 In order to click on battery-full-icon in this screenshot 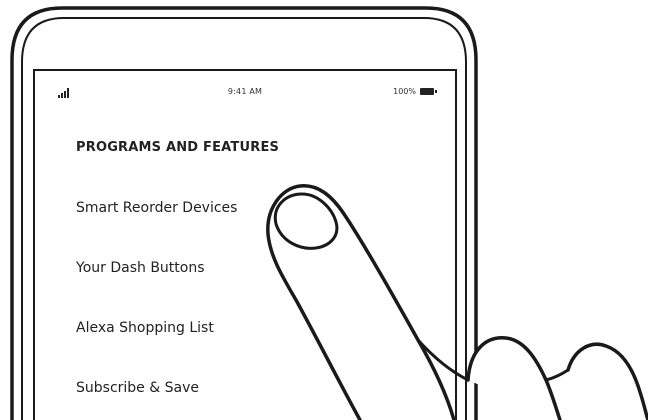, I will do `click(428, 91)`.